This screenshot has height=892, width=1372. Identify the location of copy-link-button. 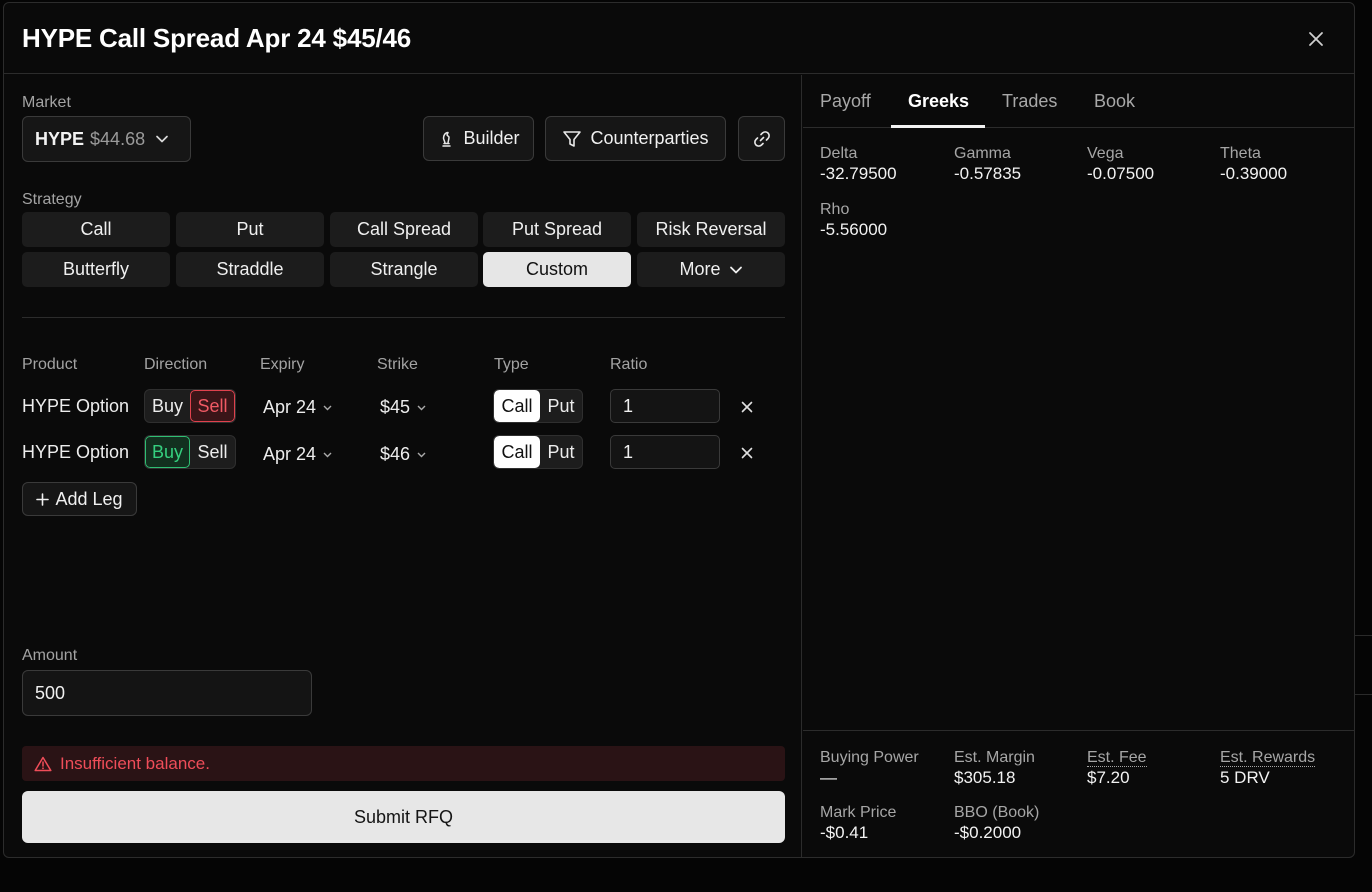
(761, 138).